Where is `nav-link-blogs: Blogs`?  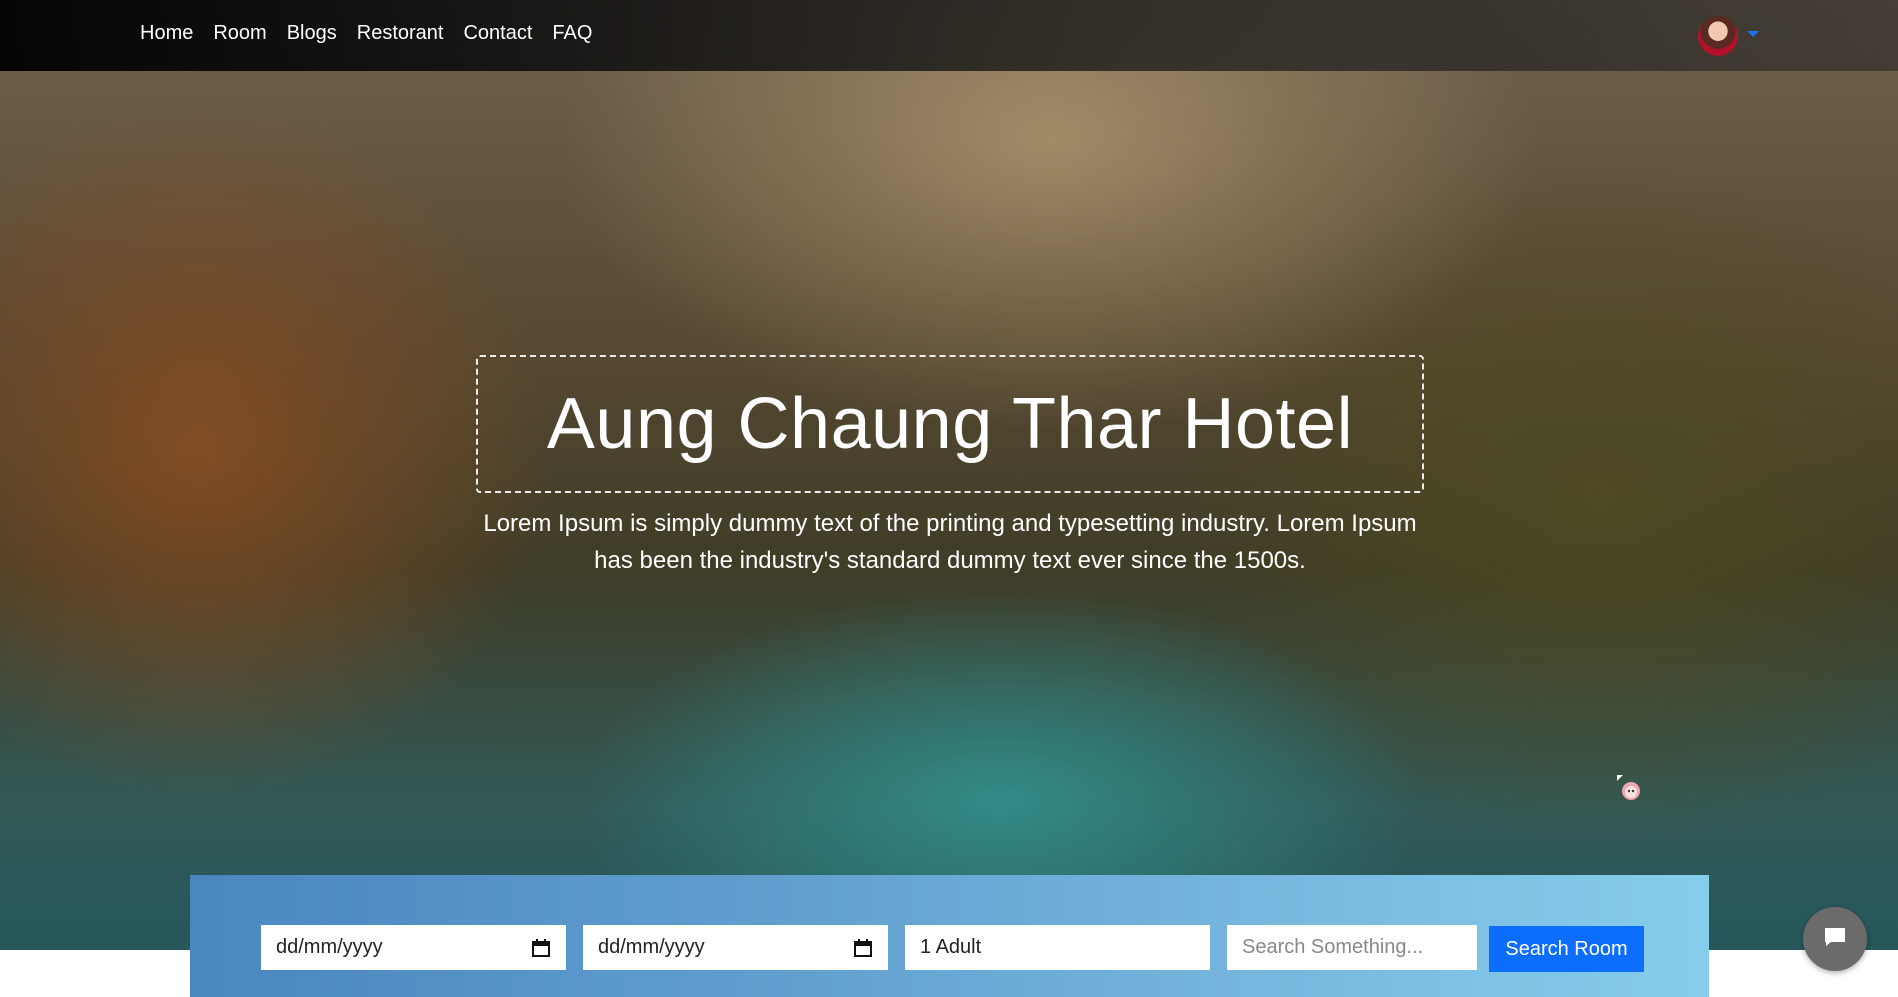 nav-link-blogs: Blogs is located at coordinates (312, 33).